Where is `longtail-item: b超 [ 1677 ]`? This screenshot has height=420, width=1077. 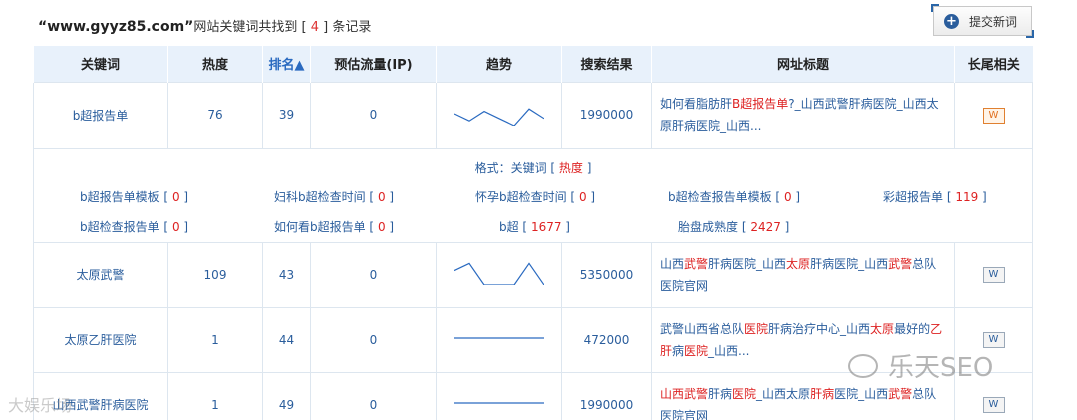
longtail-item: b超 [ 1677 ] is located at coordinates (534, 226).